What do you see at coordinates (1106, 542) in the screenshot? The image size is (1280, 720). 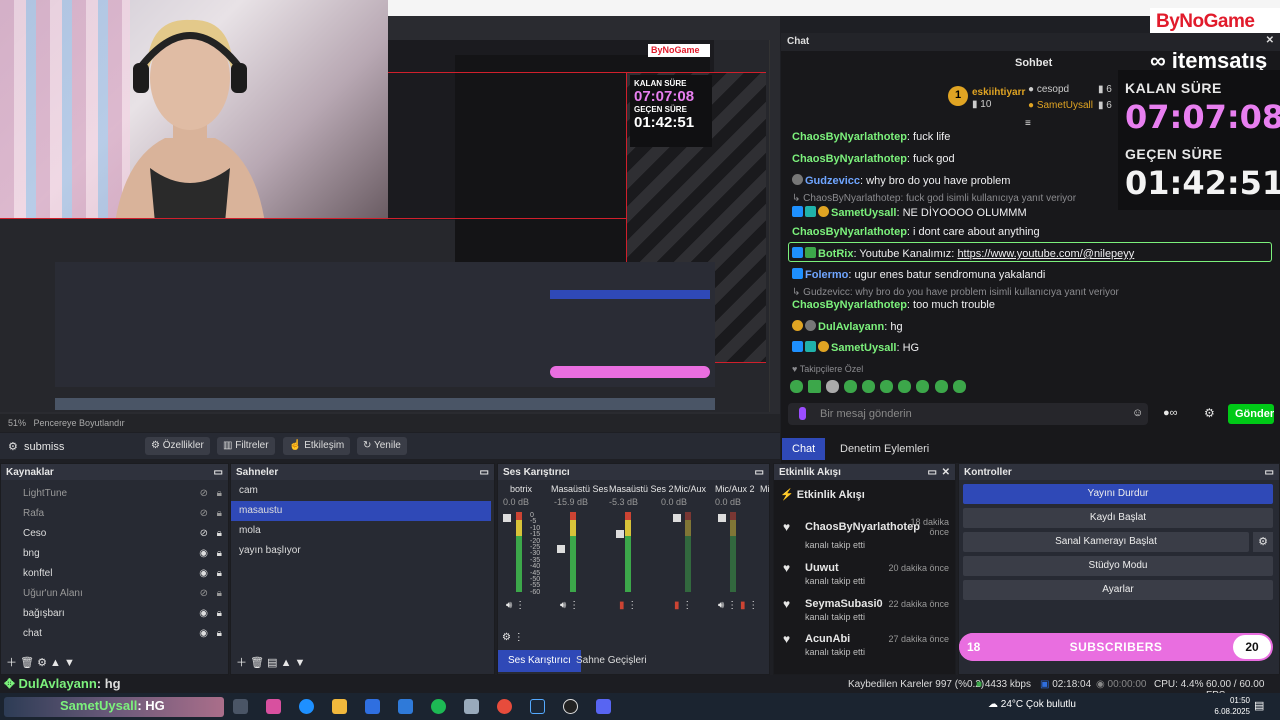 I see `start-virtual-camera-button: Sanal Kamerayı Başlat` at bounding box center [1106, 542].